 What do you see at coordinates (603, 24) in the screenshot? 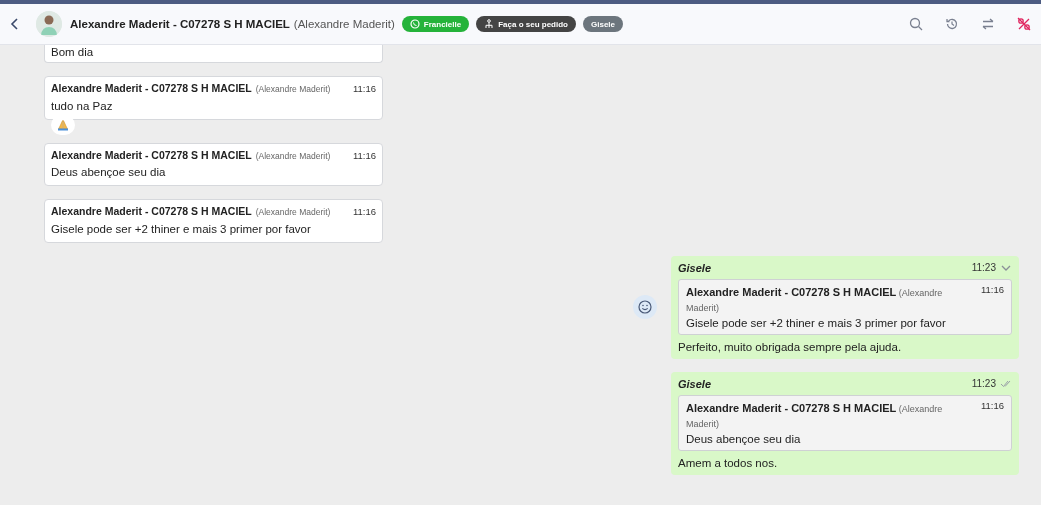
I see `tag: Gisele` at bounding box center [603, 24].